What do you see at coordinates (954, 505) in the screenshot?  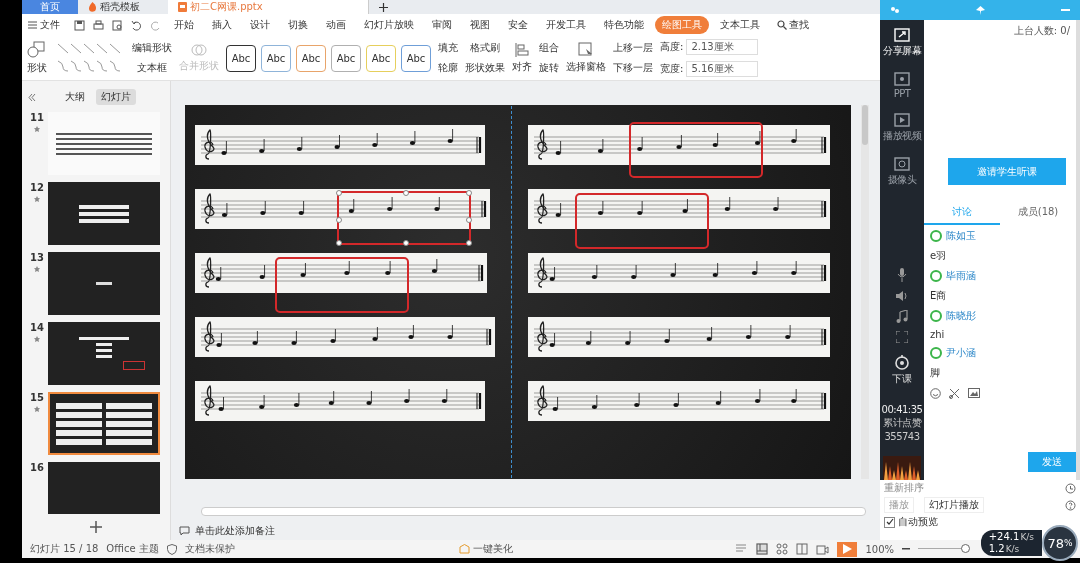 I see `slideshow-button: 幻灯片播放` at bounding box center [954, 505].